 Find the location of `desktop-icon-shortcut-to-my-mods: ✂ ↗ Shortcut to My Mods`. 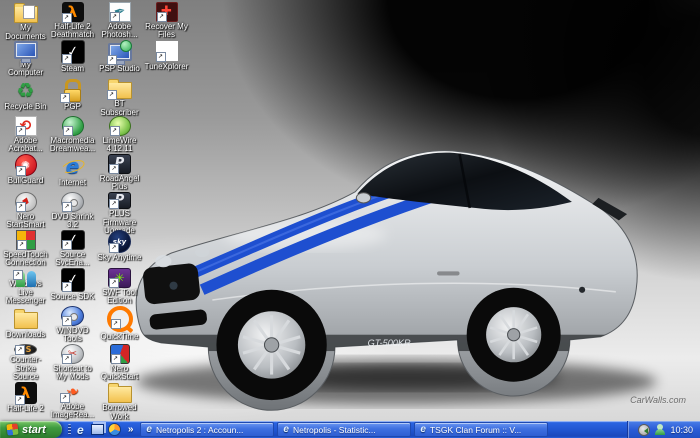

desktop-icon-shortcut-to-my-mods: ✂ ↗ Shortcut to My Mods is located at coordinates (72, 363).